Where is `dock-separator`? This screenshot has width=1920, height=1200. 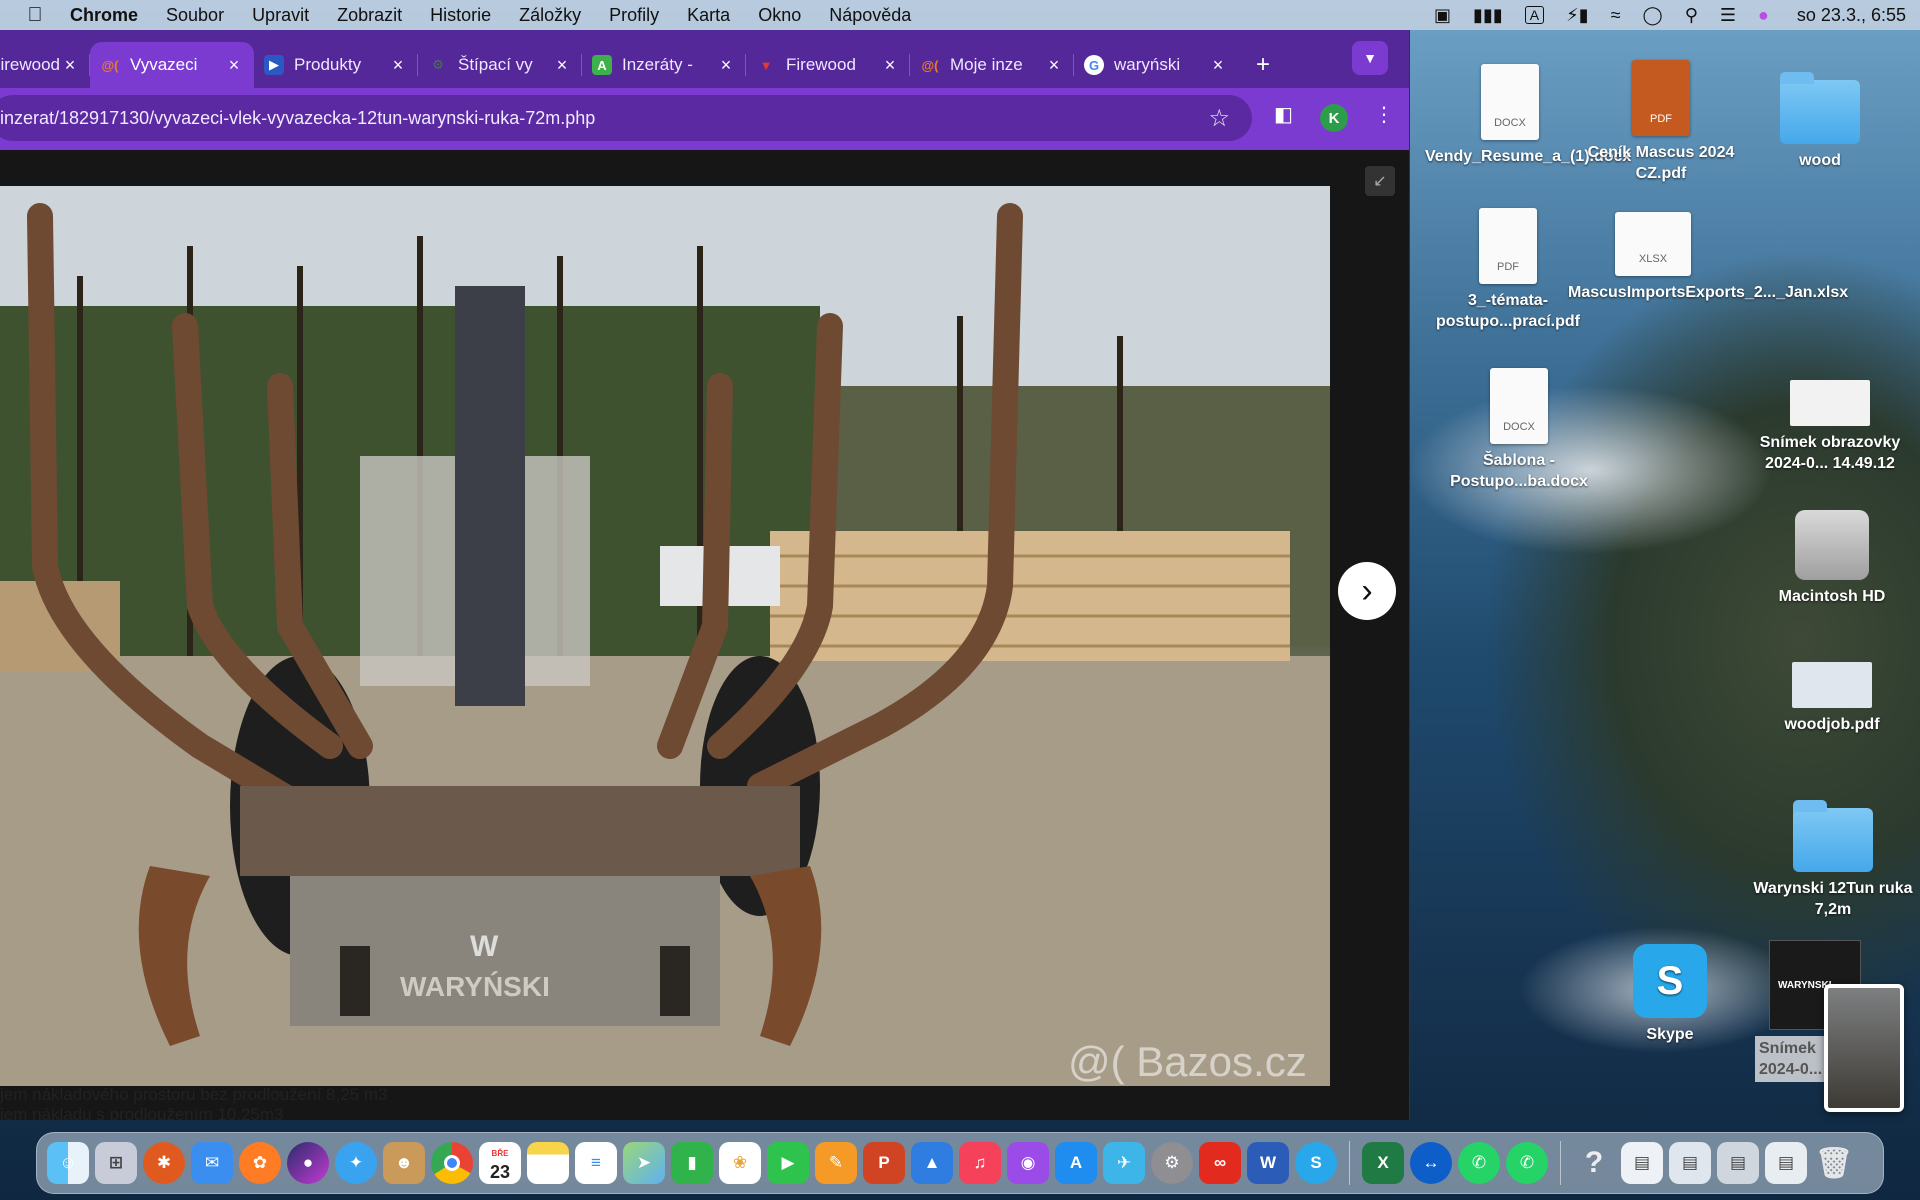
dock-separator is located at coordinates (1349, 1163).